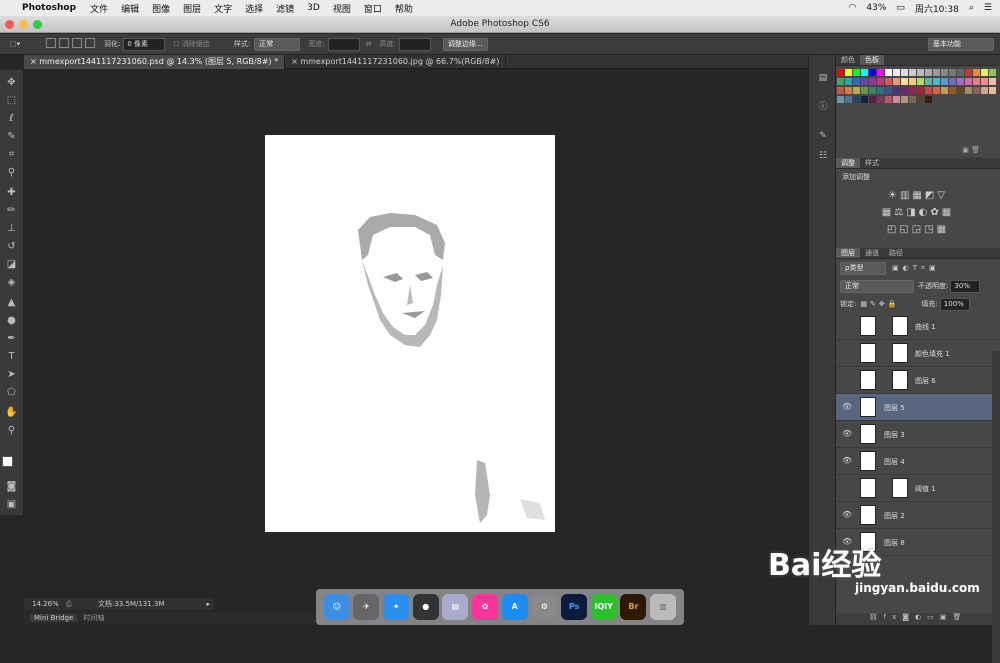 The width and height of the screenshot is (1000, 663). What do you see at coordinates (223, 8) in the screenshot?
I see `menu-type: 文字` at bounding box center [223, 8].